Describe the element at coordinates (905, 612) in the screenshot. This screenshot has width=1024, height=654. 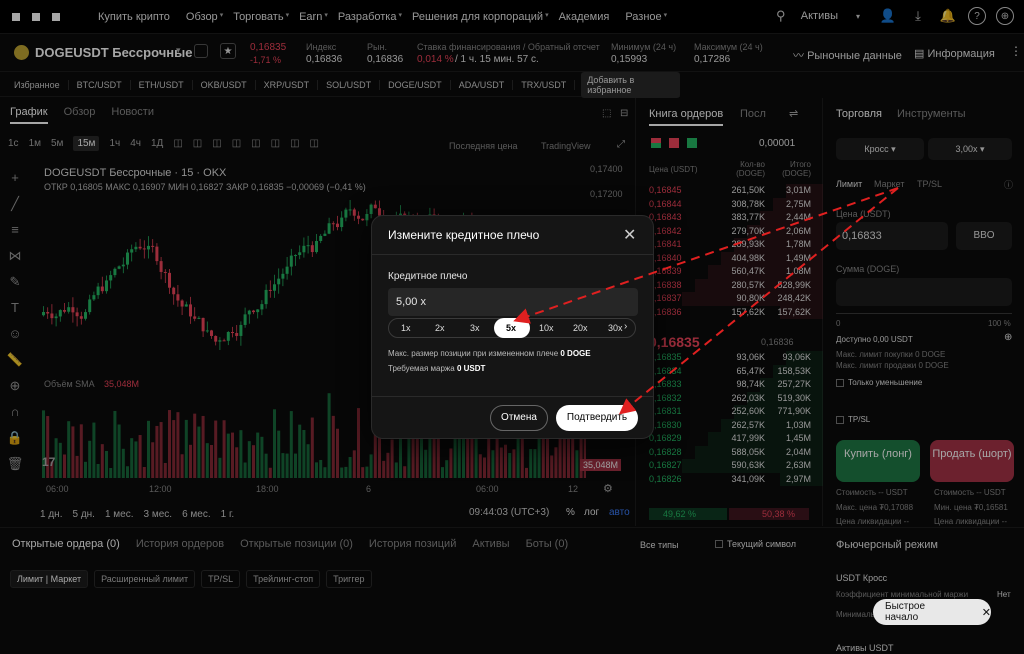
I see `toast-label: Быстрое начало` at that location.